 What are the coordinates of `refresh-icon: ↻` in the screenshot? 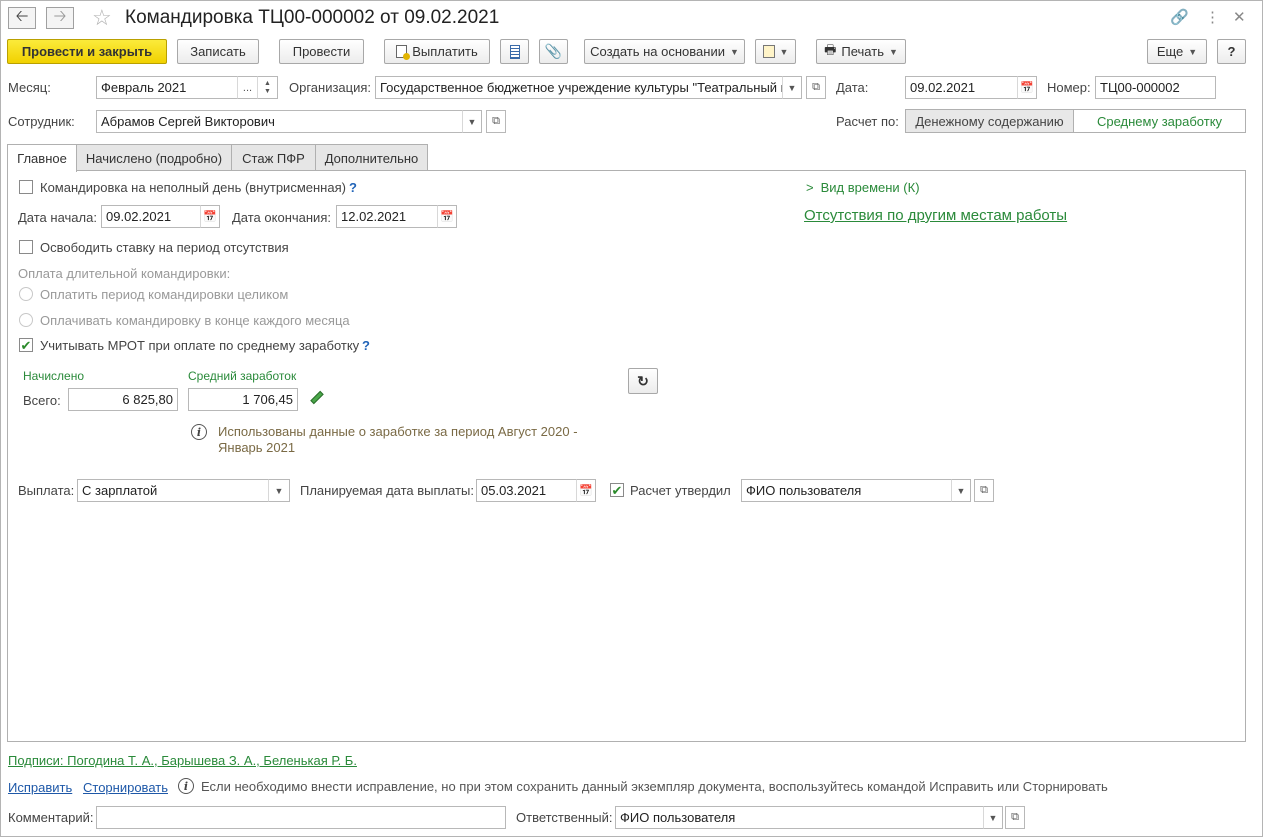 It's located at (643, 380).